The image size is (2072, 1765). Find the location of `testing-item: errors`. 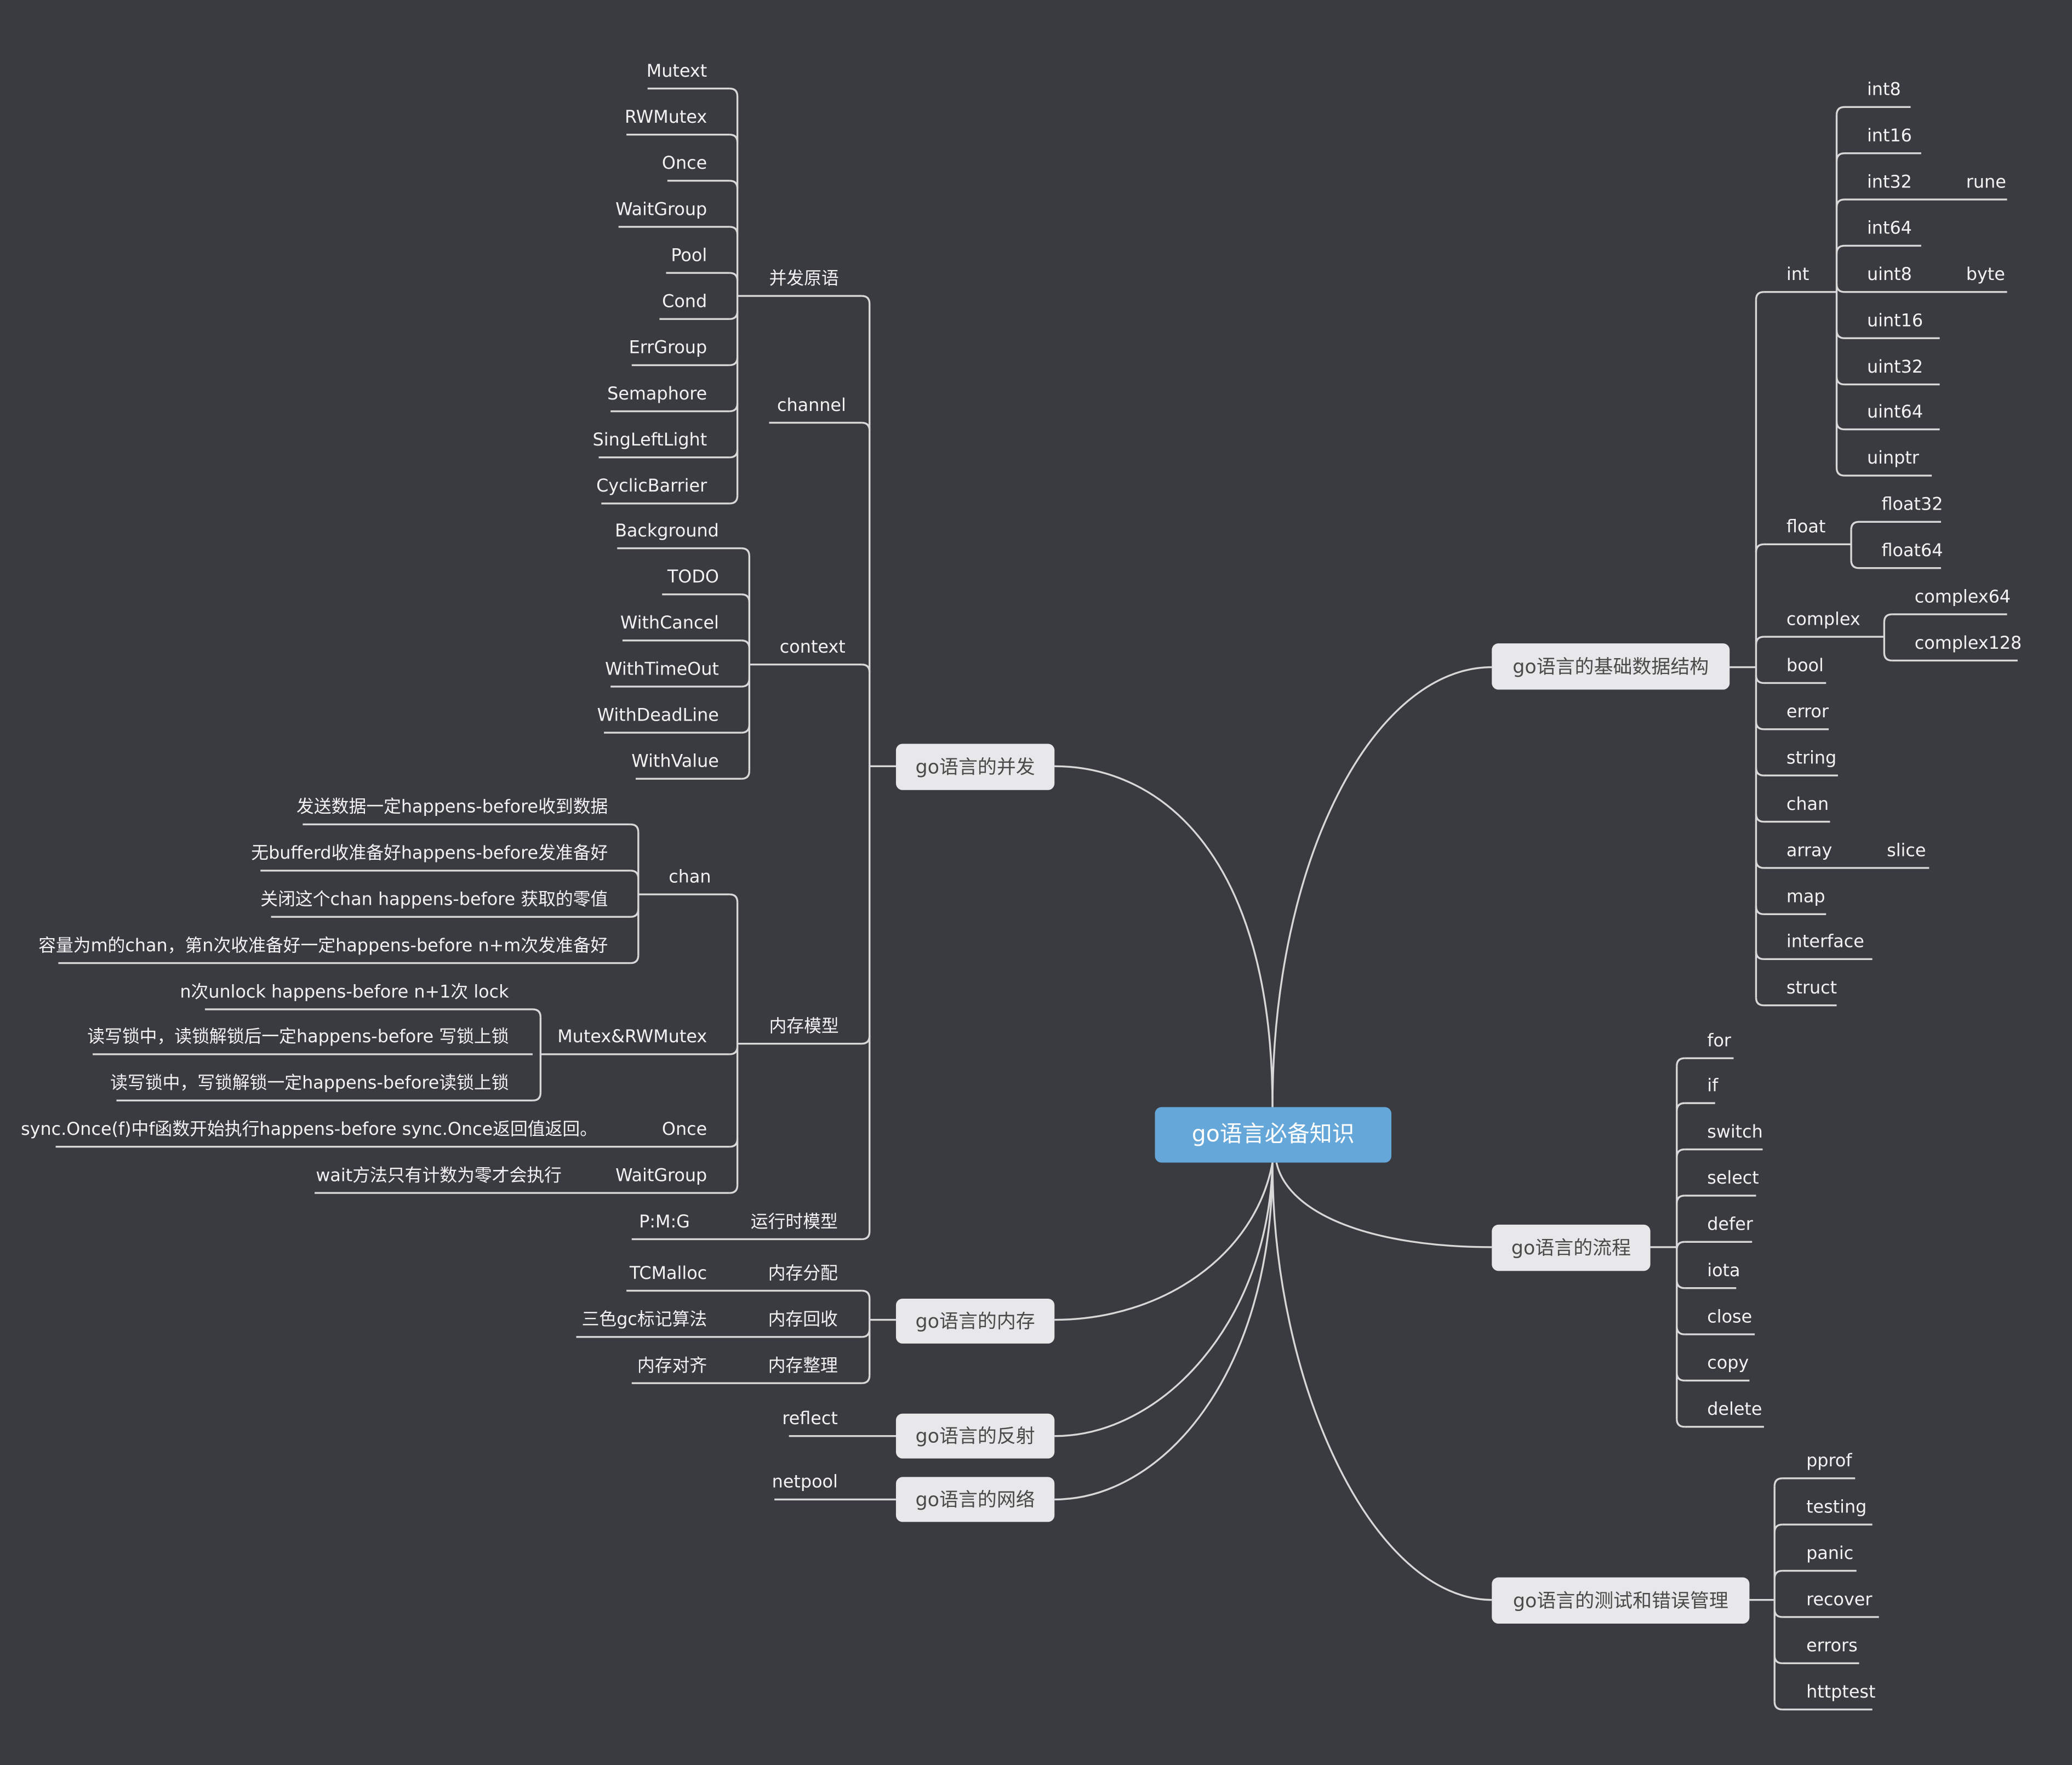

testing-item: errors is located at coordinates (1832, 1645).